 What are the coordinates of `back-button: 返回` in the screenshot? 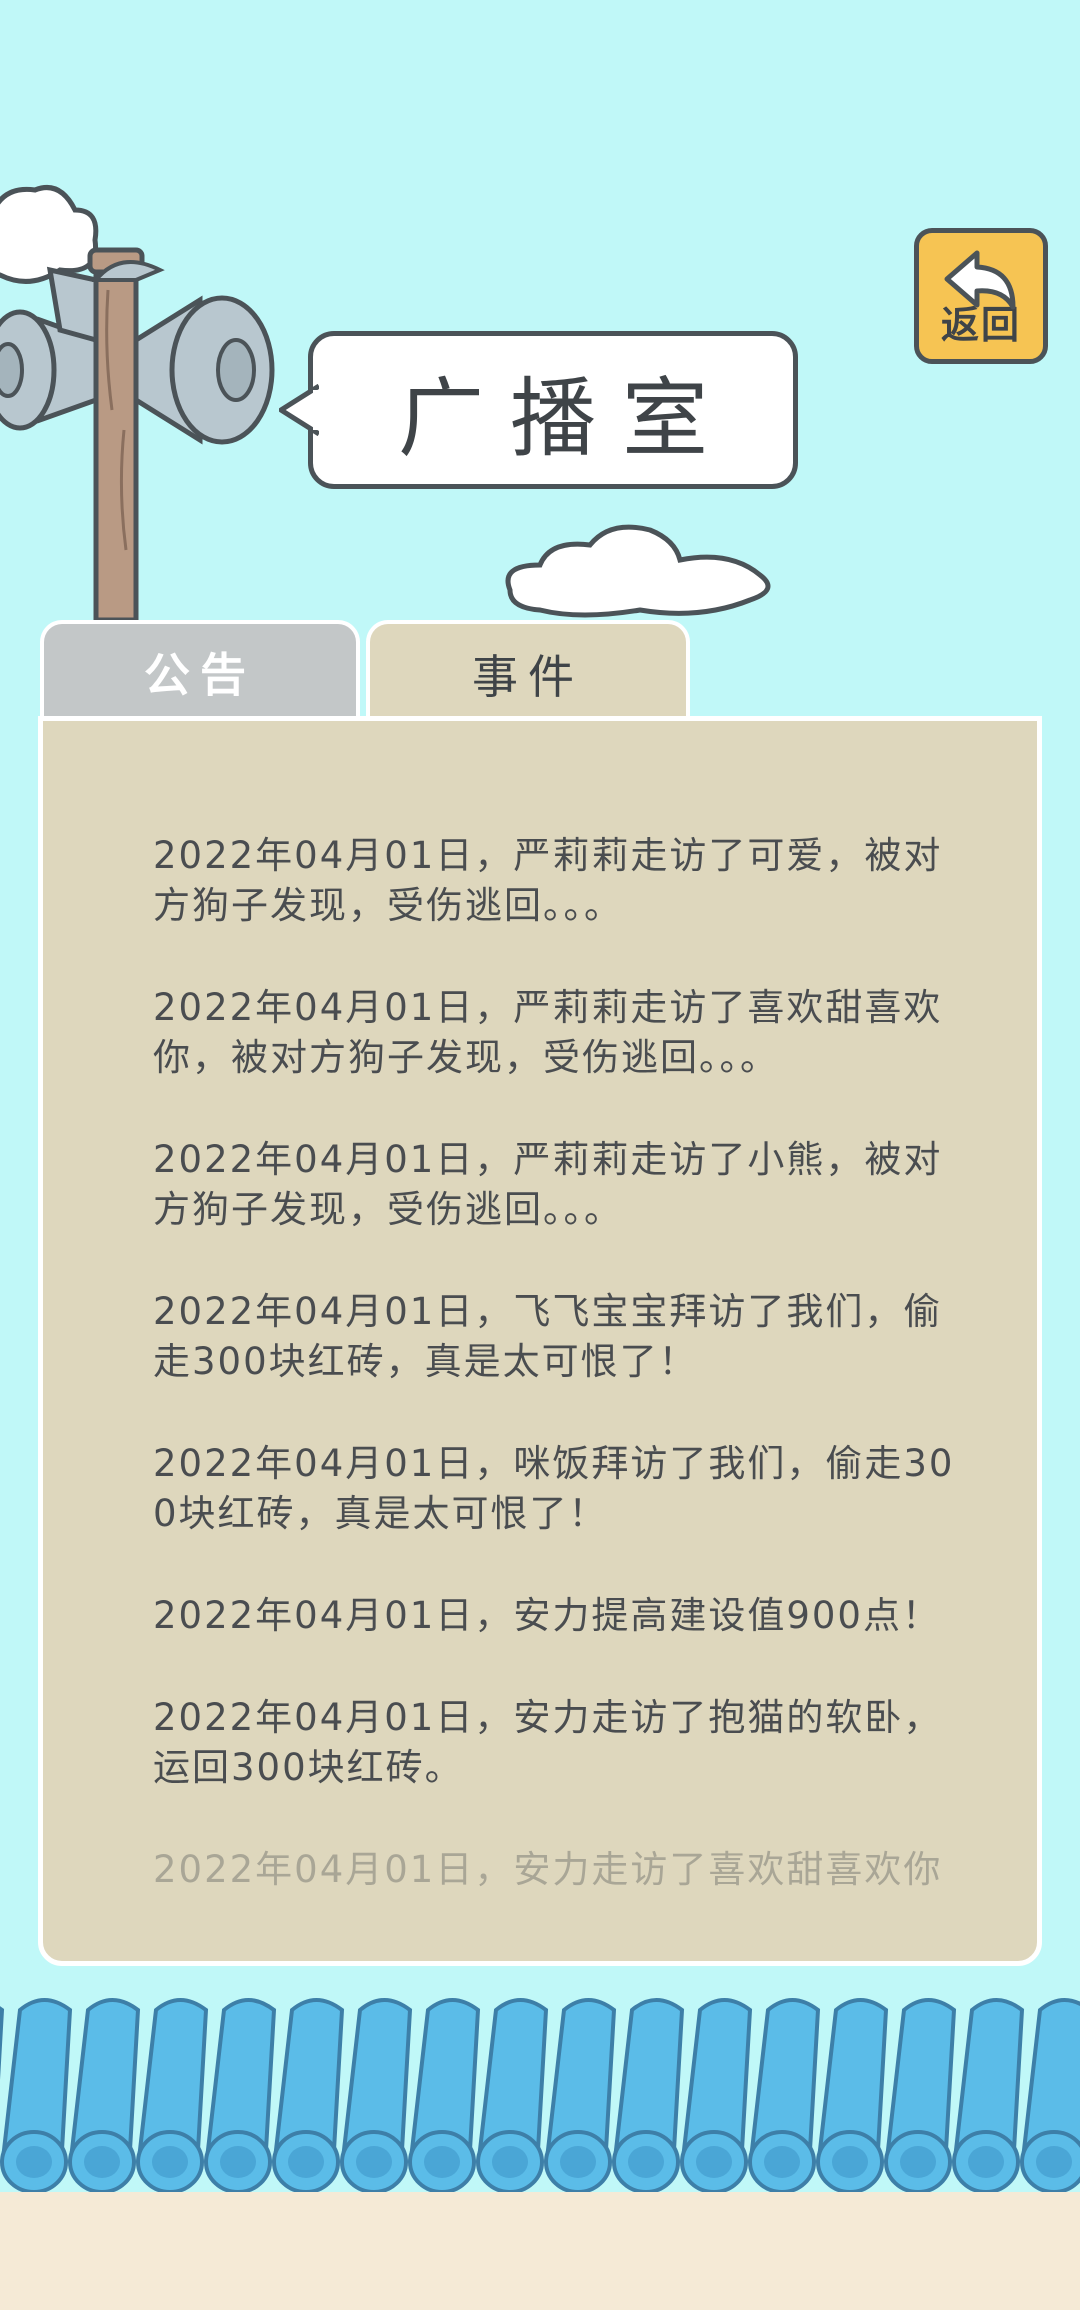 It's located at (981, 296).